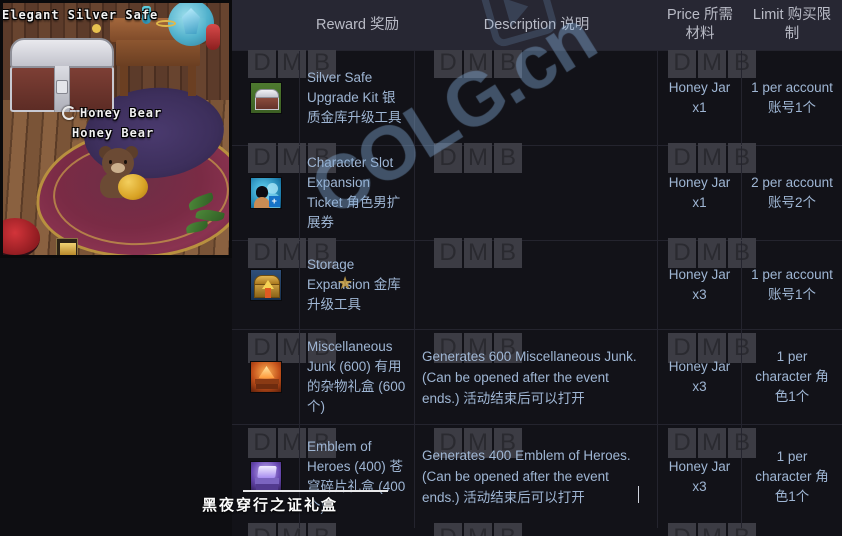 This screenshot has height=536, width=842. What do you see at coordinates (121, 113) in the screenshot?
I see `pet-name-label-top: Honey Bear` at bounding box center [121, 113].